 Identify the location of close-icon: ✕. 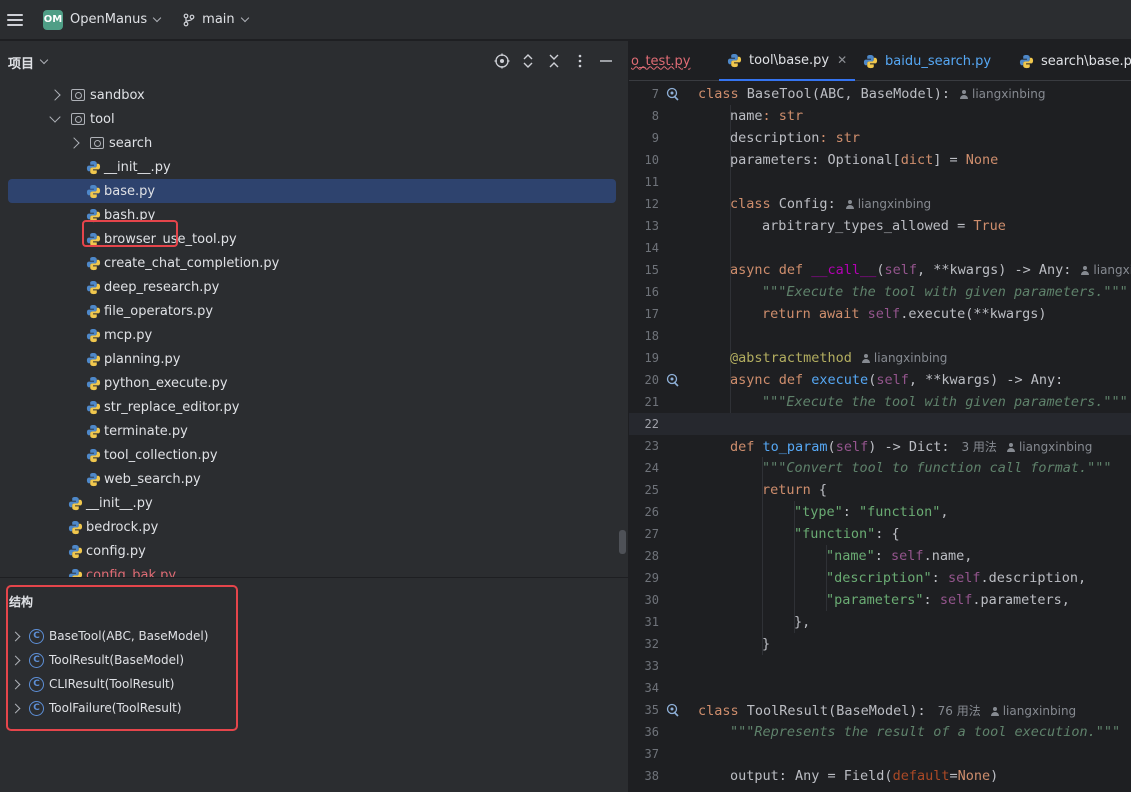
(842, 60).